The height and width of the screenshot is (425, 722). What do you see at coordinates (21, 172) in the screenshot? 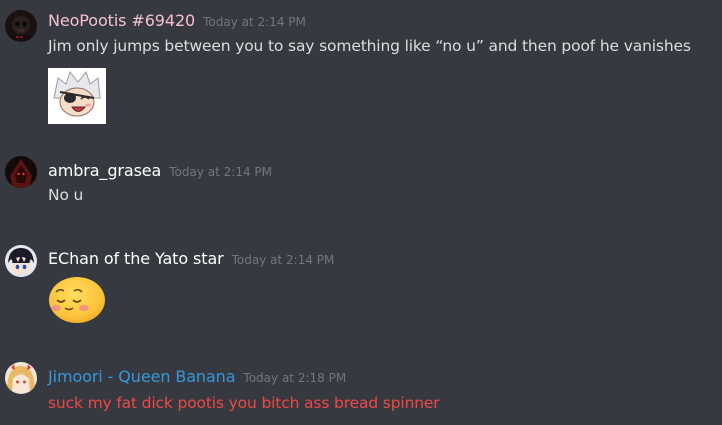
I see `red-hooded-avatar-icon` at bounding box center [21, 172].